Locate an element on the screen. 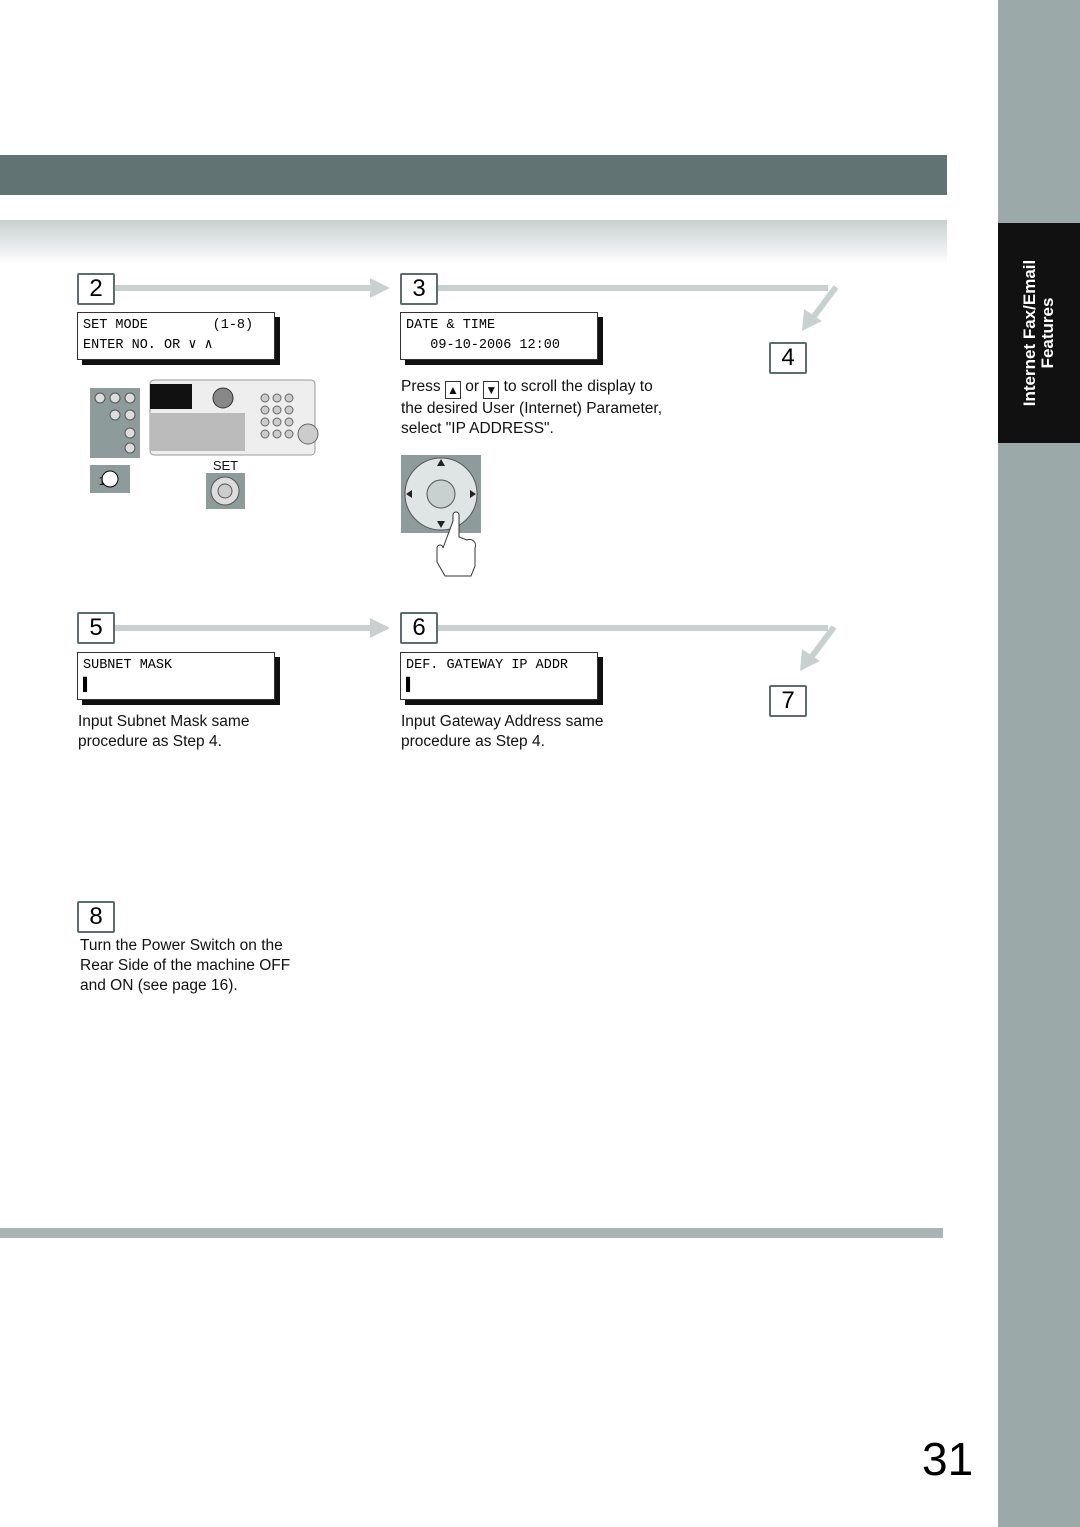 The image size is (1080, 1527). step-7-badge: 7 is located at coordinates (788, 701).